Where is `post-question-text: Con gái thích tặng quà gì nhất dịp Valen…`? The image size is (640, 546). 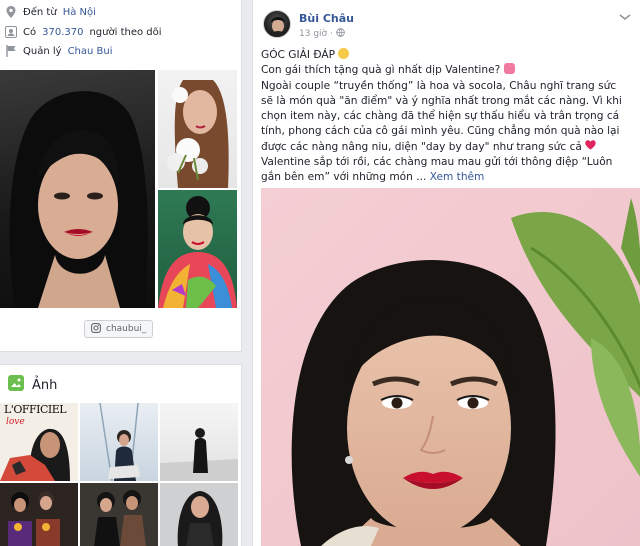
post-question-text: Con gái thích tặng quà gì nhất dịp Valen… is located at coordinates (381, 70).